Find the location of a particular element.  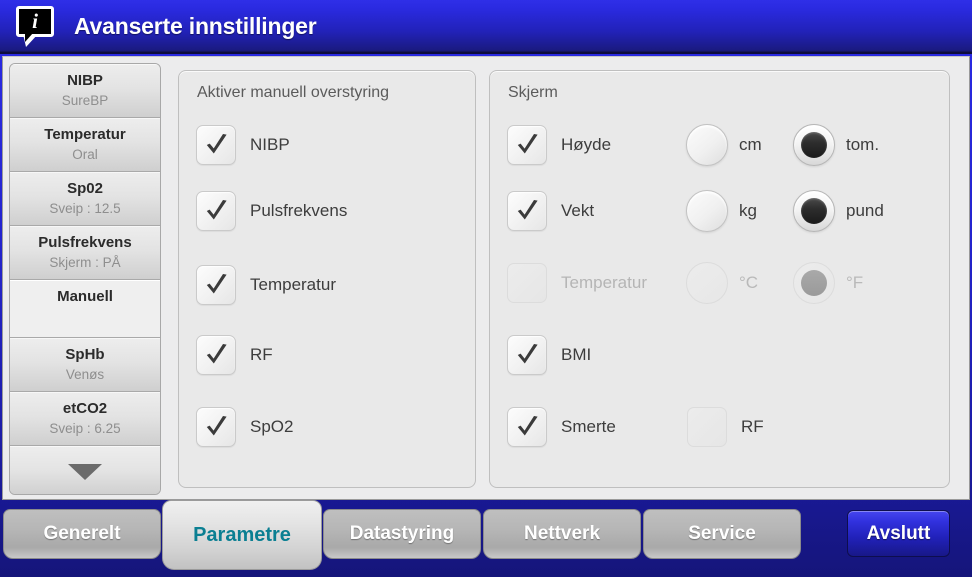

display-row-temperatur: Temperatur °C °F is located at coordinates (685, 283).